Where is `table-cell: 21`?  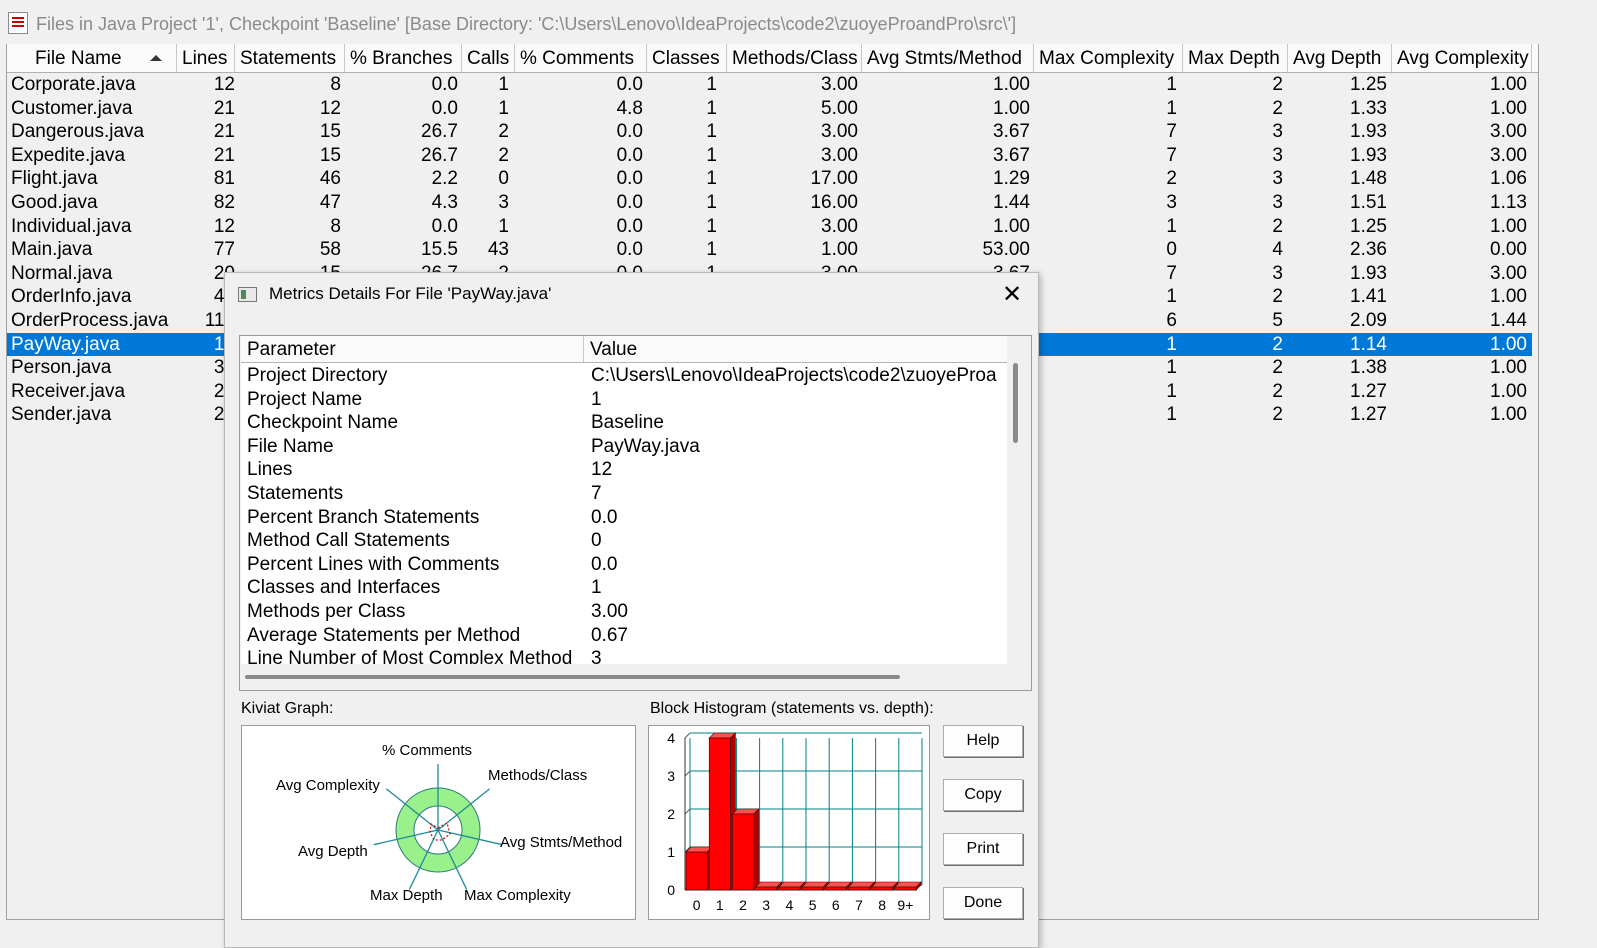
table-cell: 21 is located at coordinates (224, 155).